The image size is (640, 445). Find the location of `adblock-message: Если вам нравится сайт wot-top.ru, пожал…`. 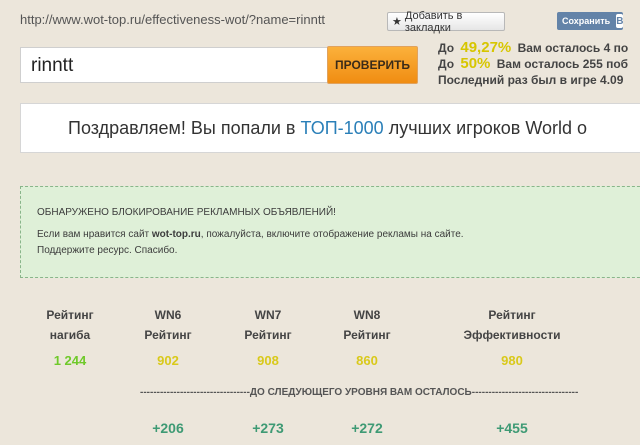

adblock-message: Если вам нравится сайт wot-top.ru, пожал… is located at coordinates (338, 234).